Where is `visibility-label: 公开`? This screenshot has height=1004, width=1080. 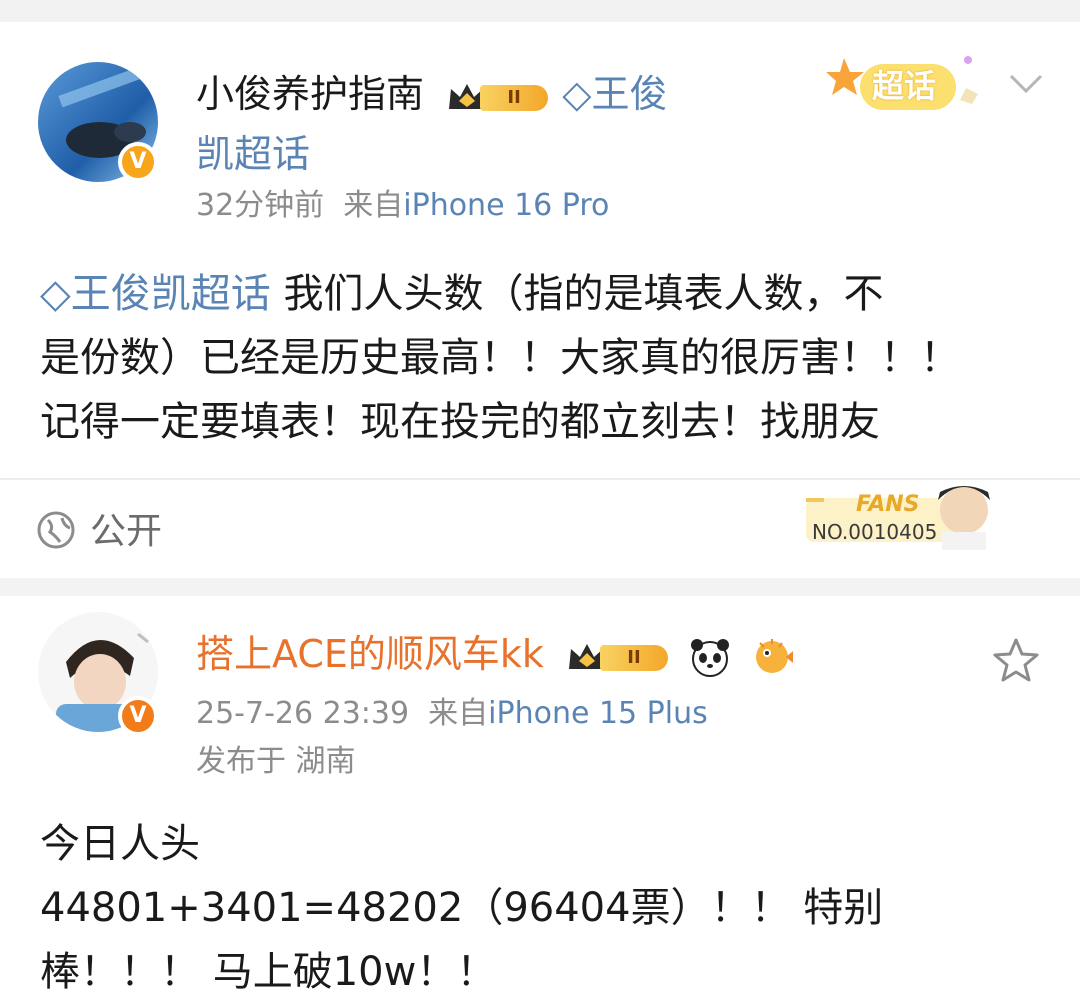 visibility-label: 公开 is located at coordinates (126, 532).